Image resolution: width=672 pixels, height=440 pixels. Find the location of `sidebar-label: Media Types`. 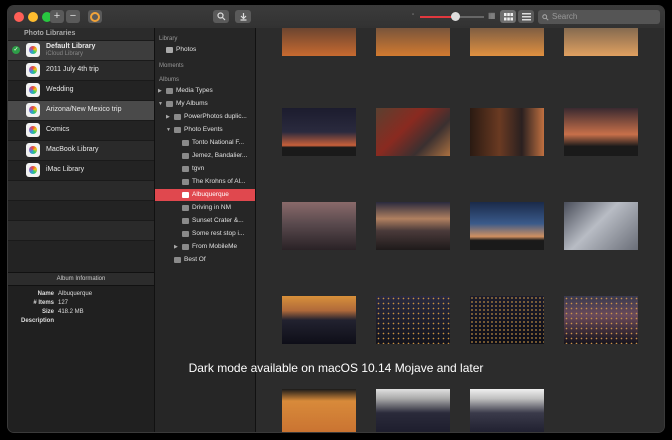

sidebar-label: Media Types is located at coordinates (194, 90).